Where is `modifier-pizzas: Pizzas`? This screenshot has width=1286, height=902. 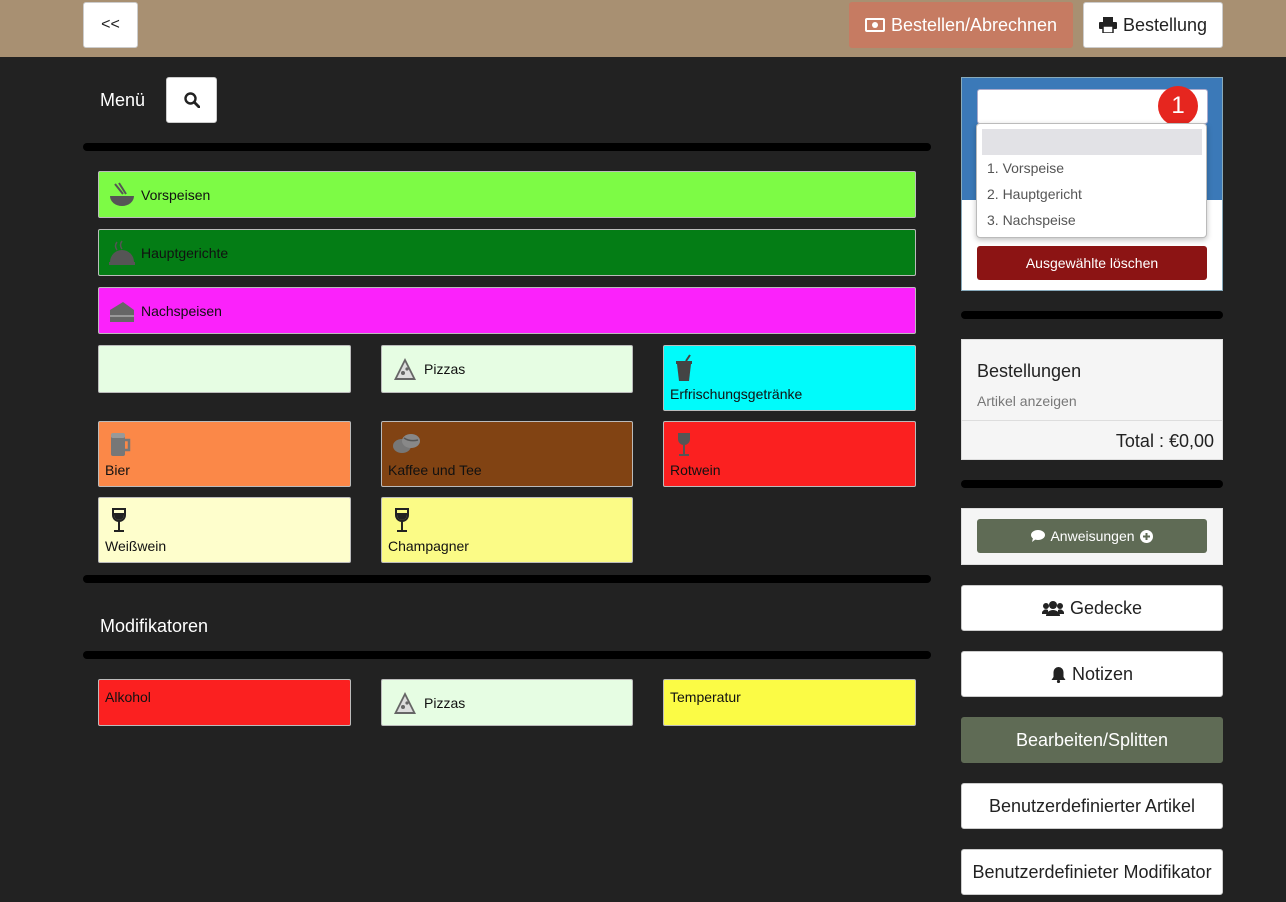 modifier-pizzas: Pizzas is located at coordinates (507, 702).